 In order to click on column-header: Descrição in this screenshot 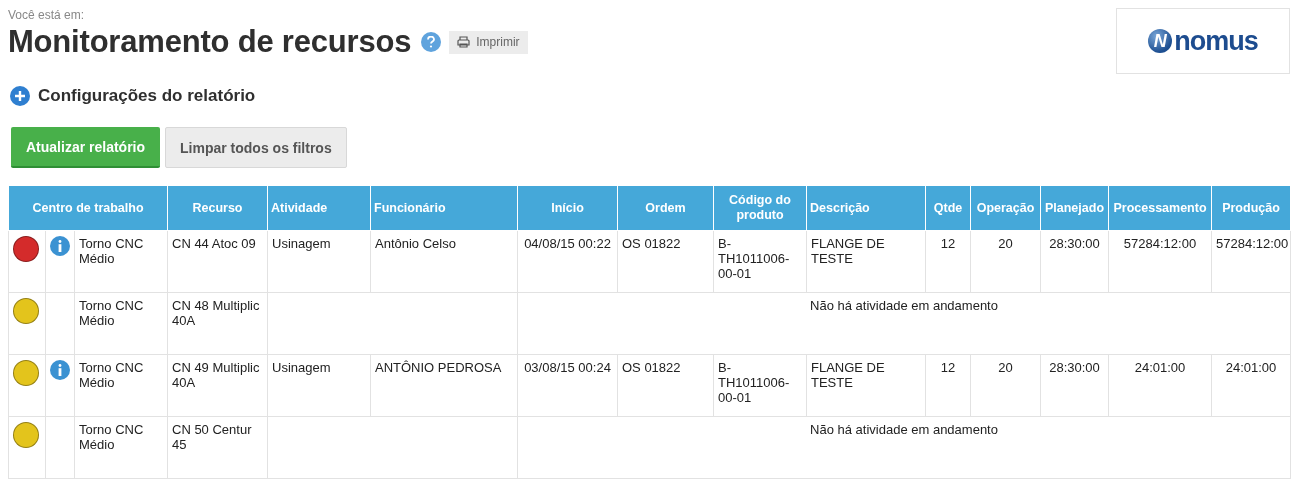, I will do `click(866, 208)`.